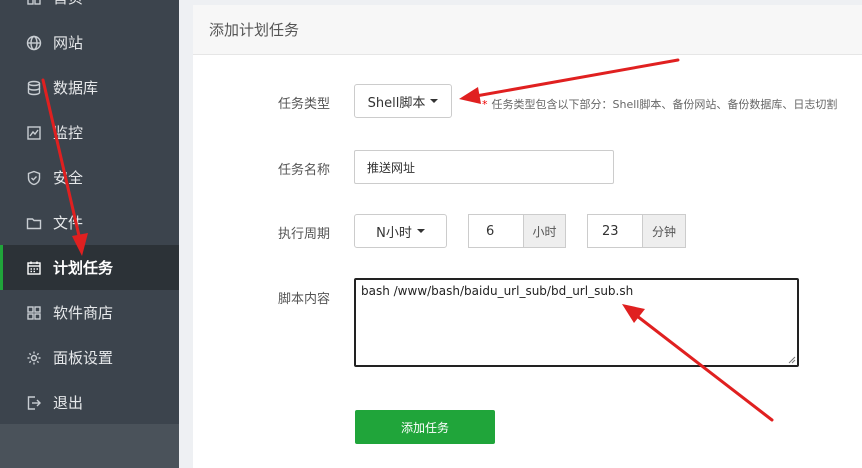  I want to click on sidebar-item-settings: 面板设置, so click(89, 357).